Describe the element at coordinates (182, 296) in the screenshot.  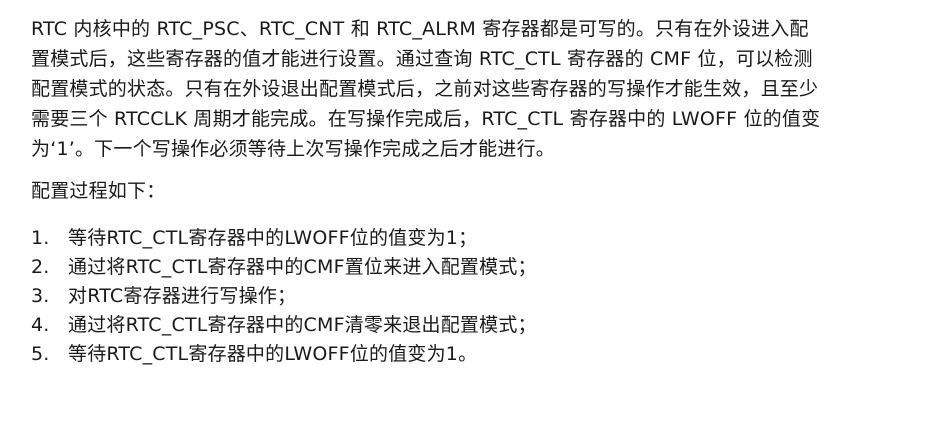
I see `step-text: 对RTC寄存器进行写操作；` at that location.